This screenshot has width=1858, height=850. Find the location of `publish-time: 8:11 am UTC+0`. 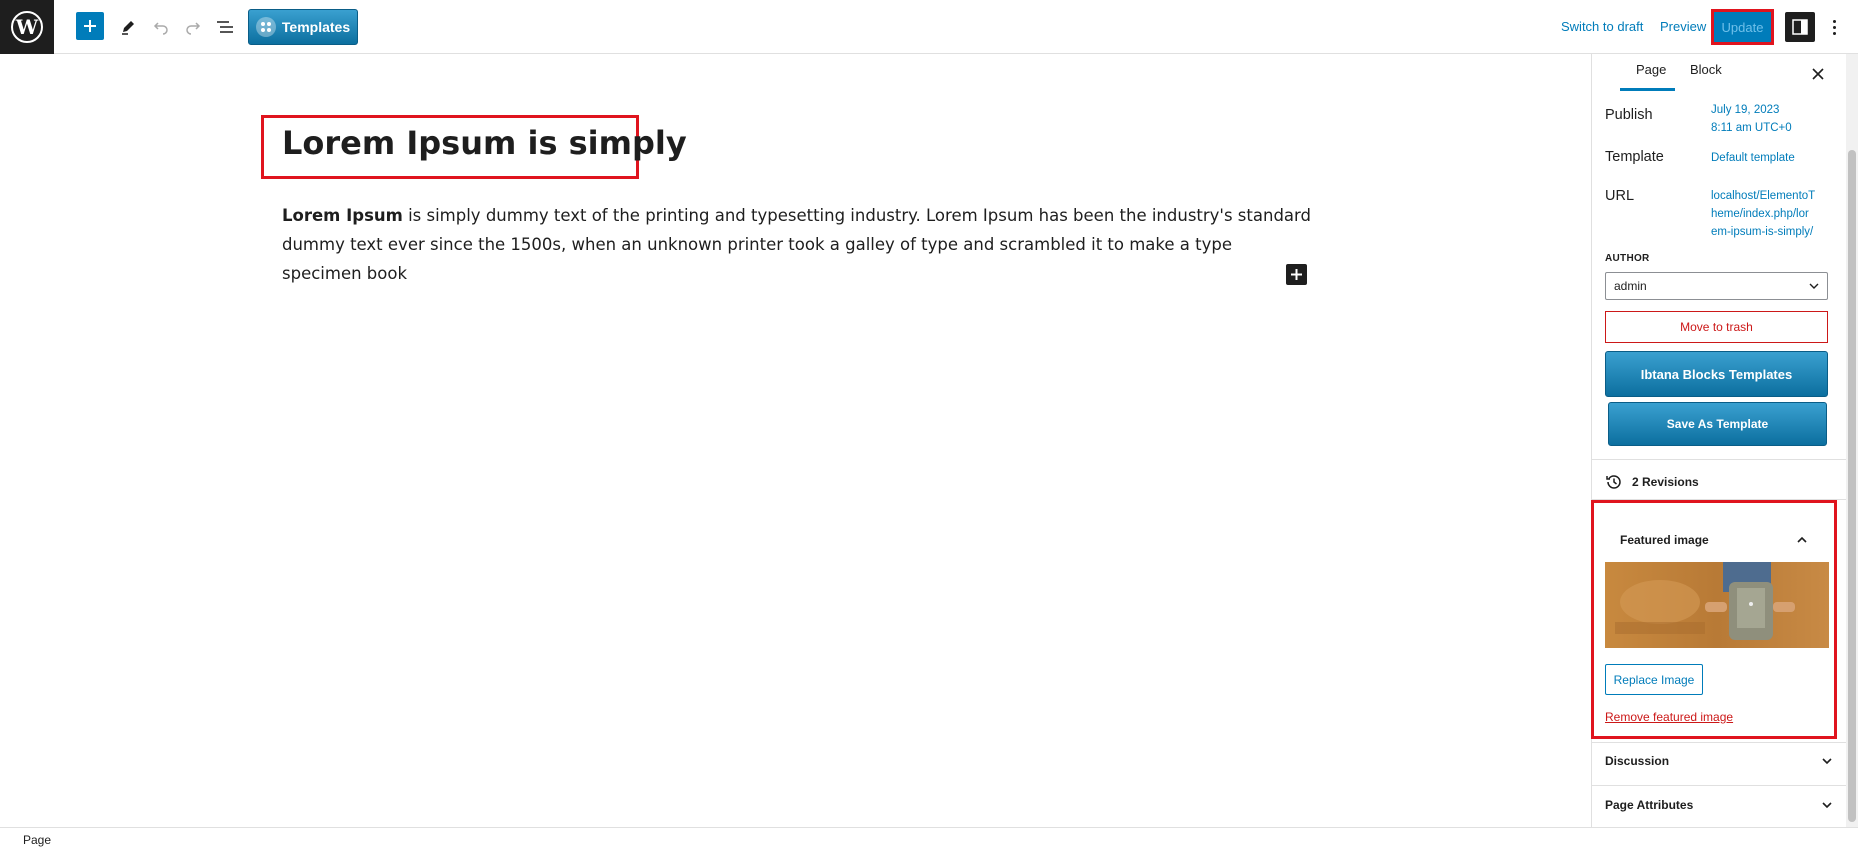

publish-time: 8:11 am UTC+0 is located at coordinates (1751, 128).